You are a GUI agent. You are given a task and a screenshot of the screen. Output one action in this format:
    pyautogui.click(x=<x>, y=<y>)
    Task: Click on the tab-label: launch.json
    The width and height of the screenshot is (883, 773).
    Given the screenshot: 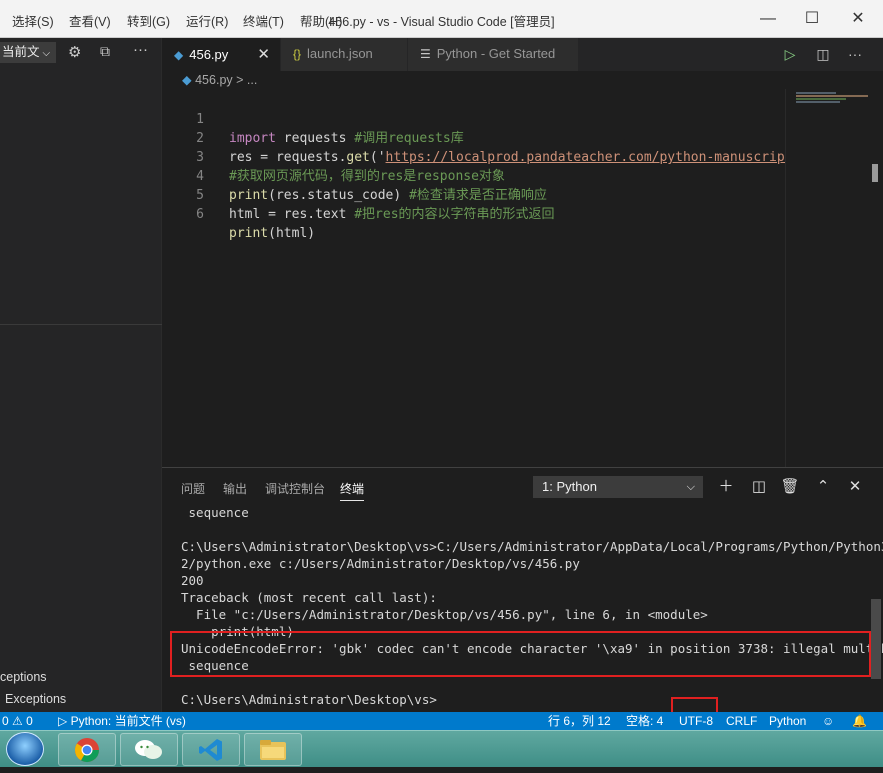 What is the action you would take?
    pyautogui.click(x=340, y=53)
    